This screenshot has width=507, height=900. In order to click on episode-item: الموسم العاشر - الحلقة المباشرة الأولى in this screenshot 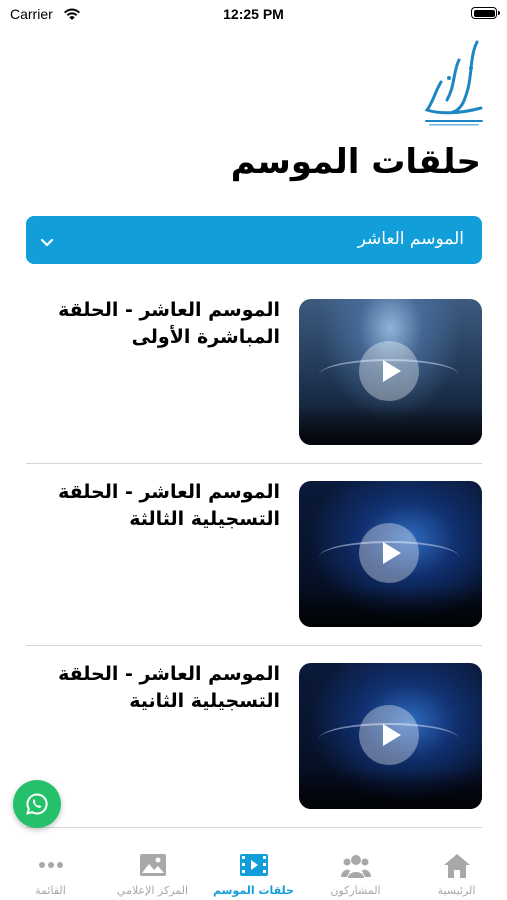, I will do `click(254, 372)`.